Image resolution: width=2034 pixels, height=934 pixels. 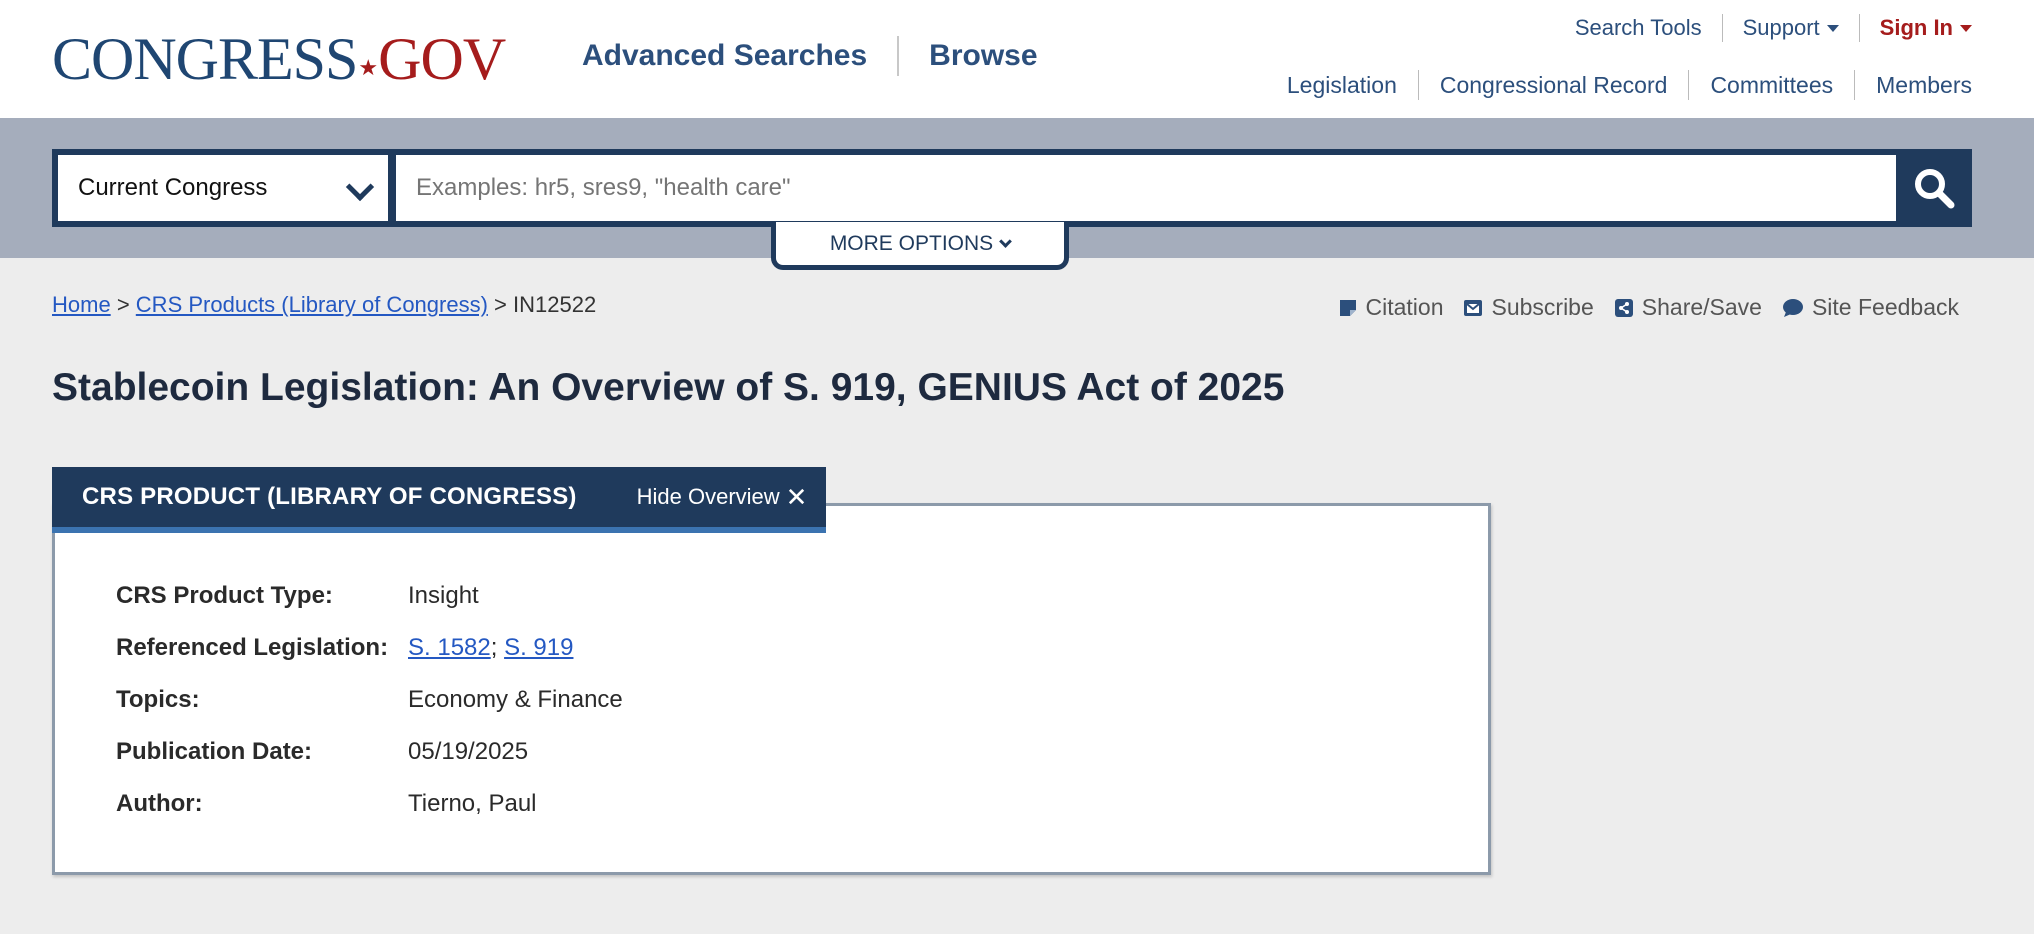 What do you see at coordinates (442, 59) in the screenshot?
I see `logo-suffix: GOV` at bounding box center [442, 59].